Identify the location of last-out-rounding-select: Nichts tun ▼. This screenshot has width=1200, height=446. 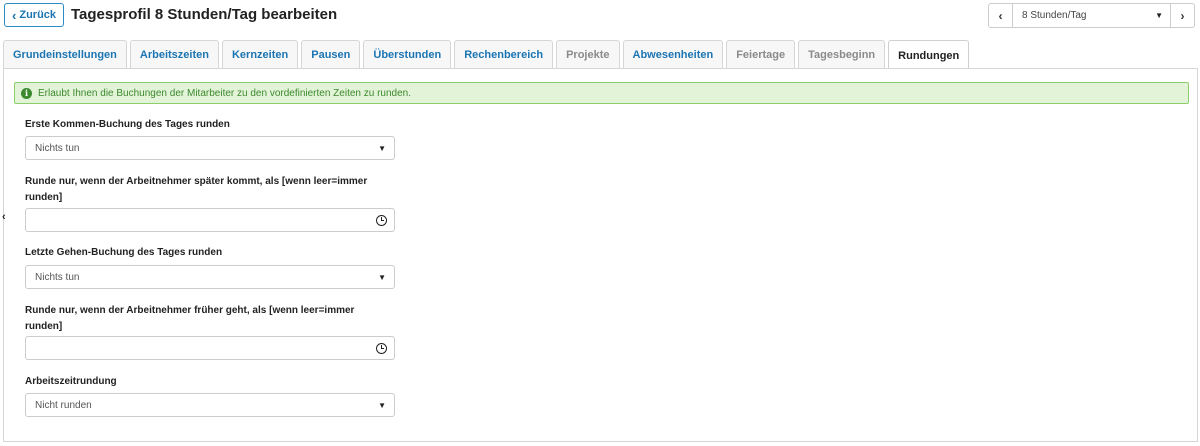
(210, 277).